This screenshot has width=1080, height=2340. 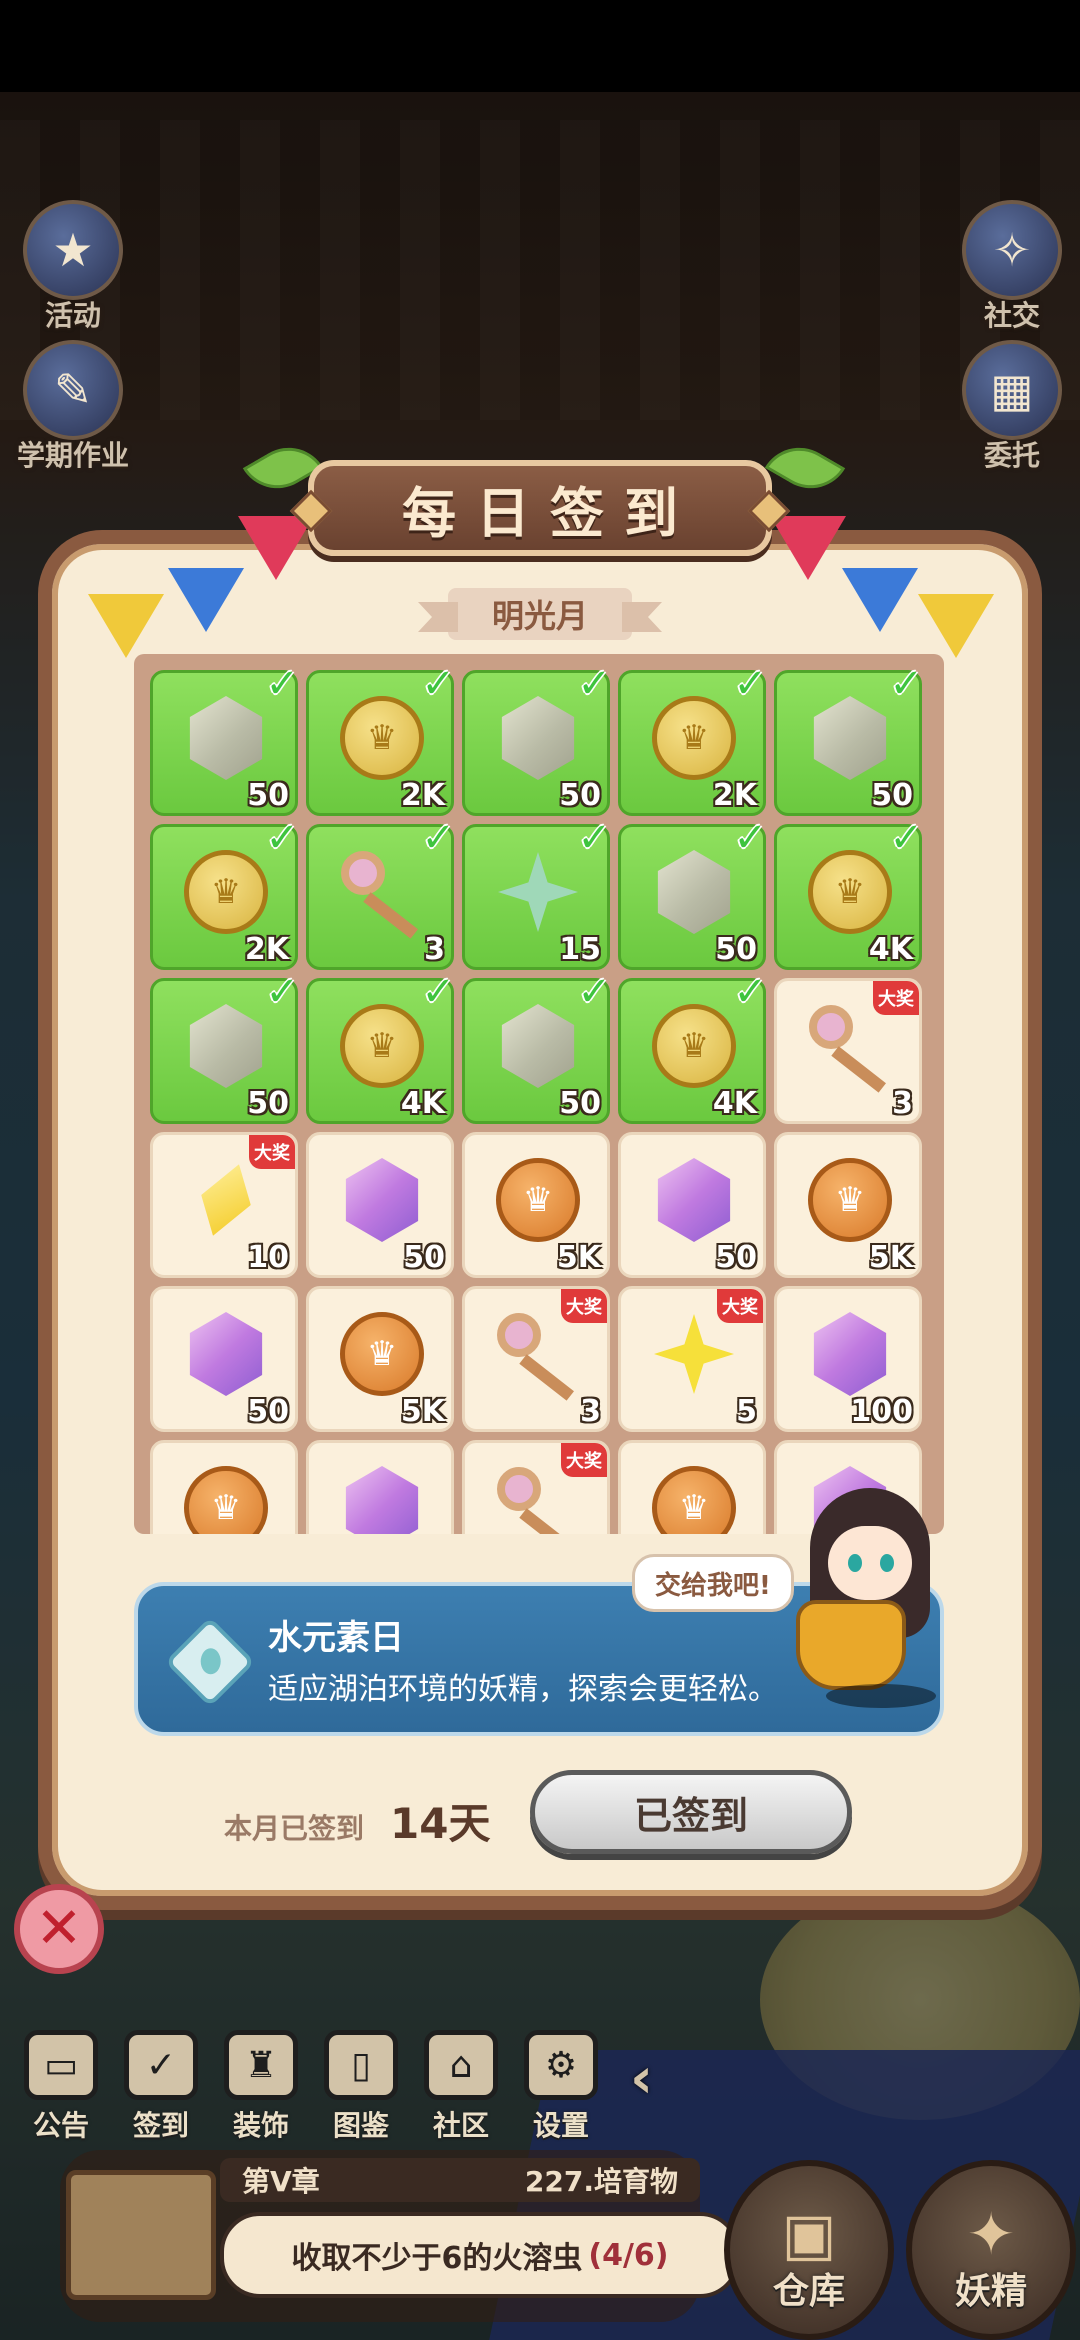 I want to click on reward-cell: 15 ✓, so click(x=536, y=892).